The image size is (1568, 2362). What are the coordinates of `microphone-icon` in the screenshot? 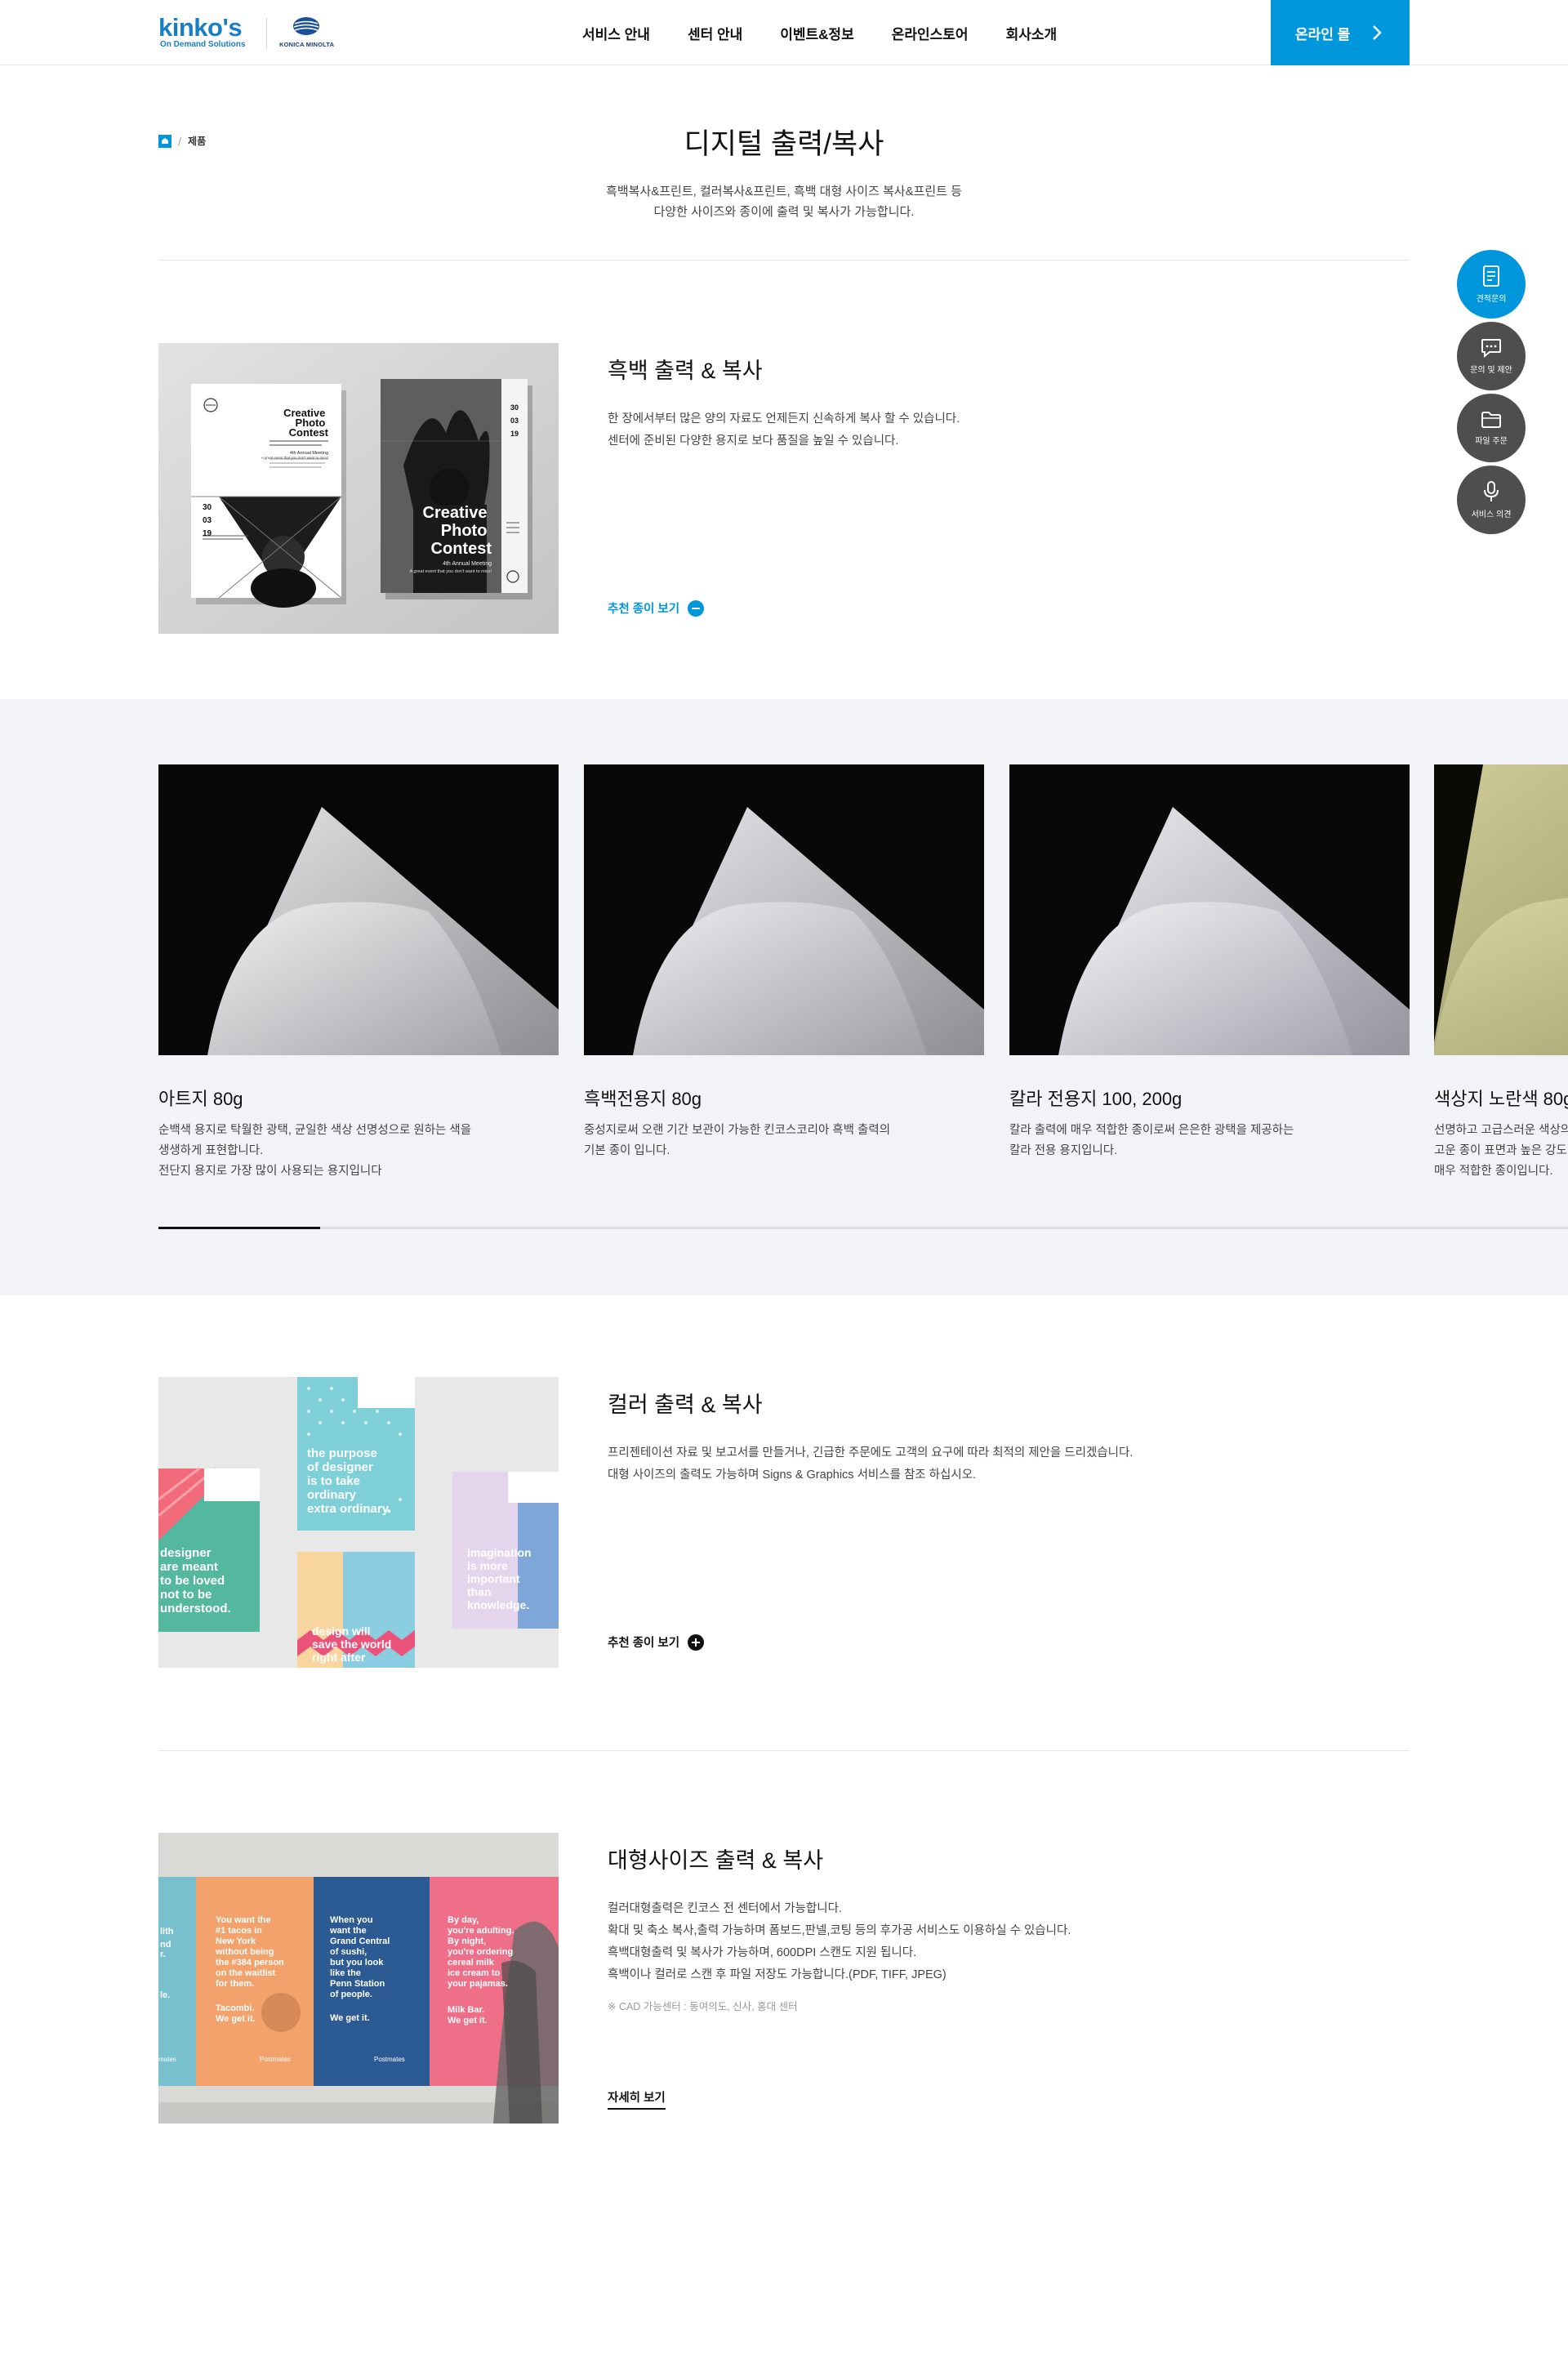 It's located at (1491, 491).